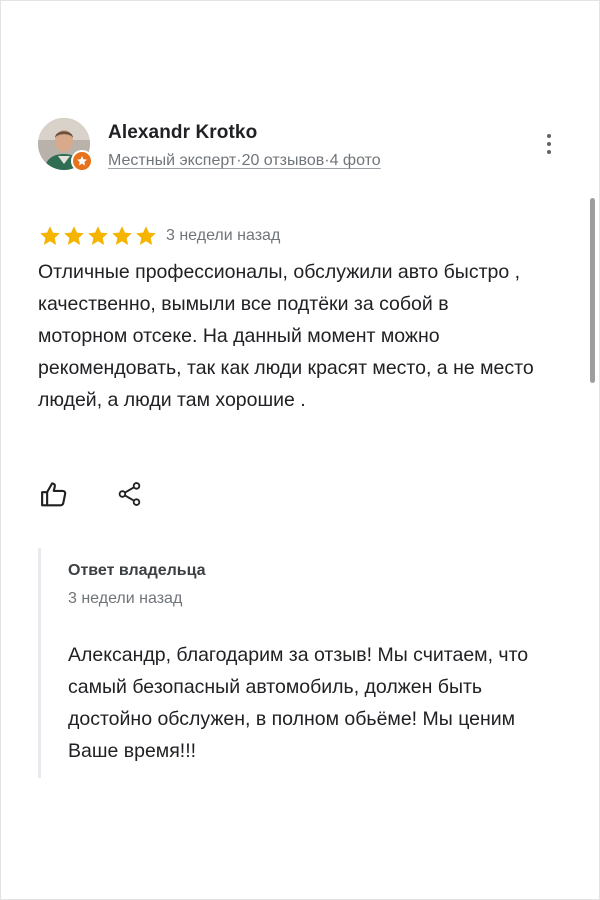  Describe the element at coordinates (137, 570) in the screenshot. I see `owner-reply-title: Ответ владельца` at that location.